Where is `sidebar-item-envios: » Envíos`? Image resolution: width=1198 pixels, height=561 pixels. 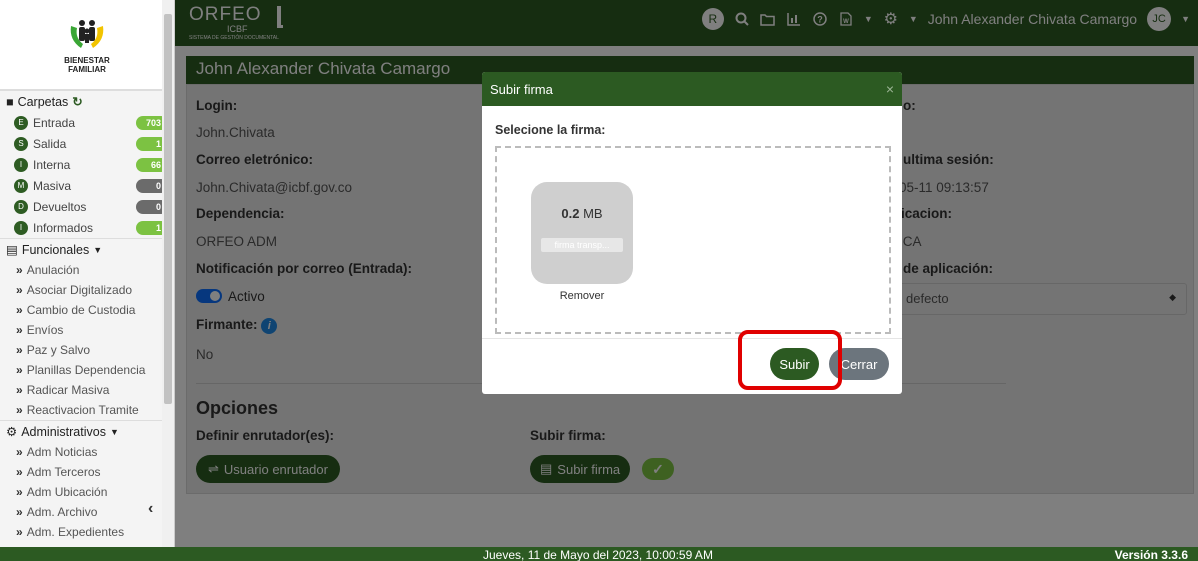
sidebar-item-envios: » Envíos is located at coordinates (87, 330).